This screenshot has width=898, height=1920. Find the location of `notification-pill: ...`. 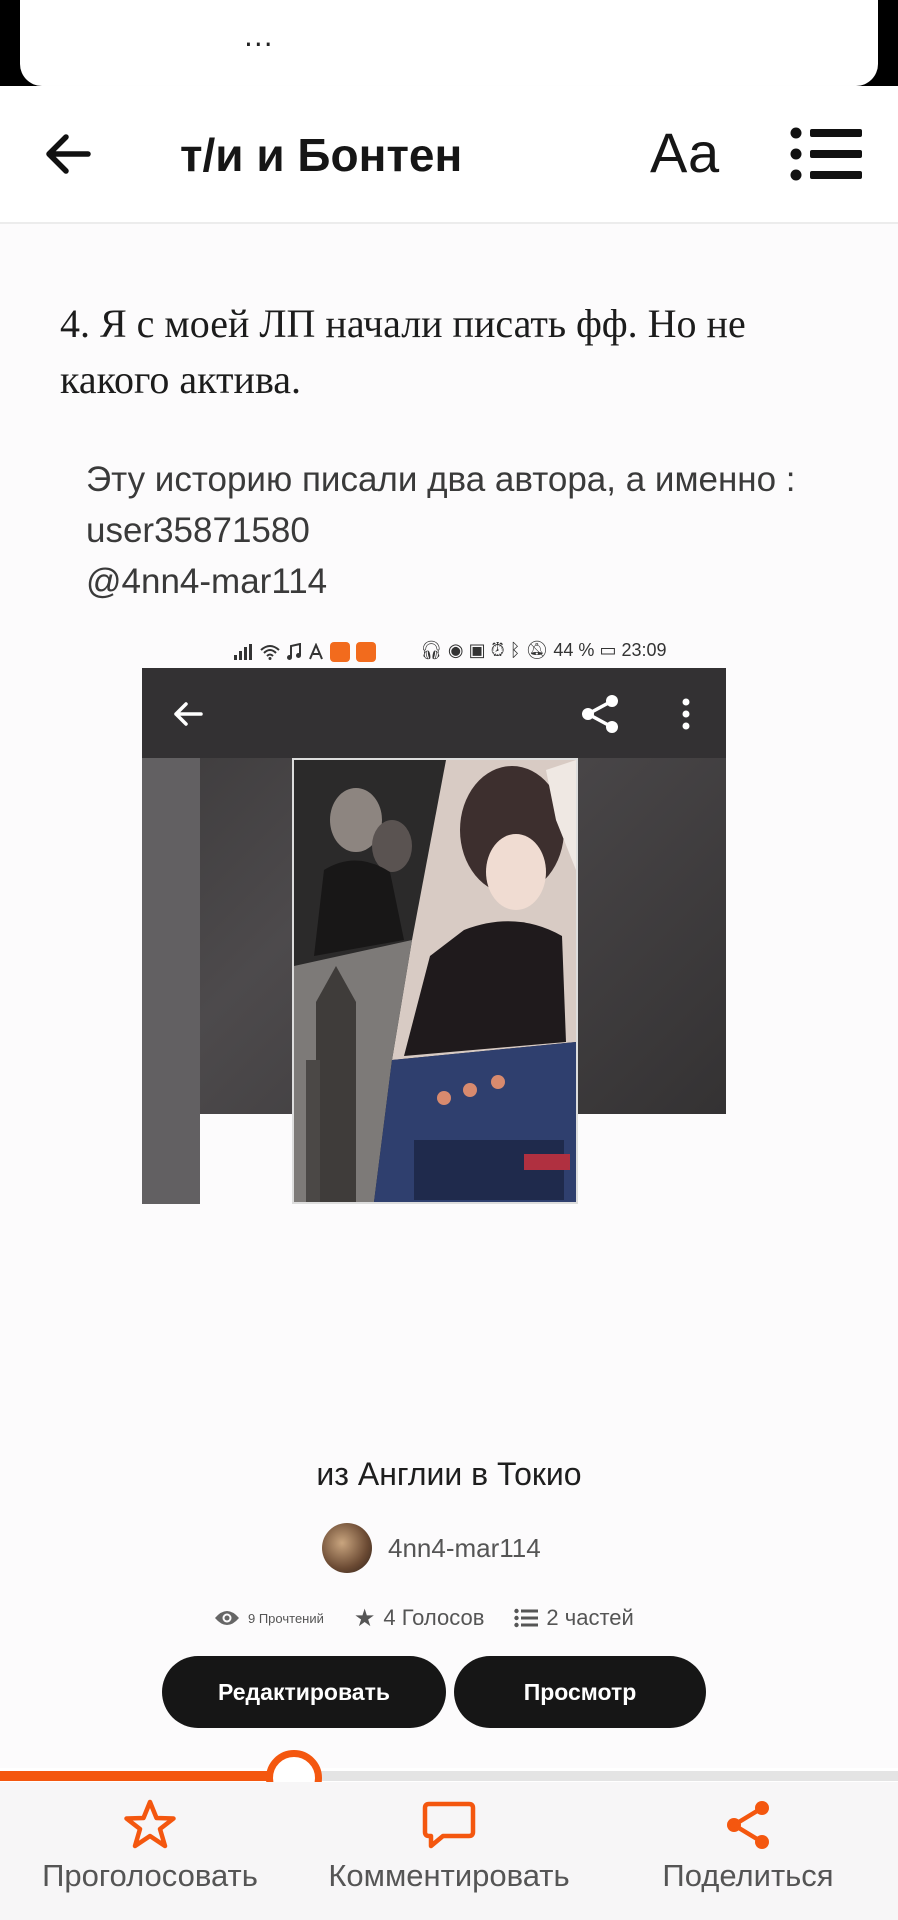

notification-pill: ... is located at coordinates (449, 43).